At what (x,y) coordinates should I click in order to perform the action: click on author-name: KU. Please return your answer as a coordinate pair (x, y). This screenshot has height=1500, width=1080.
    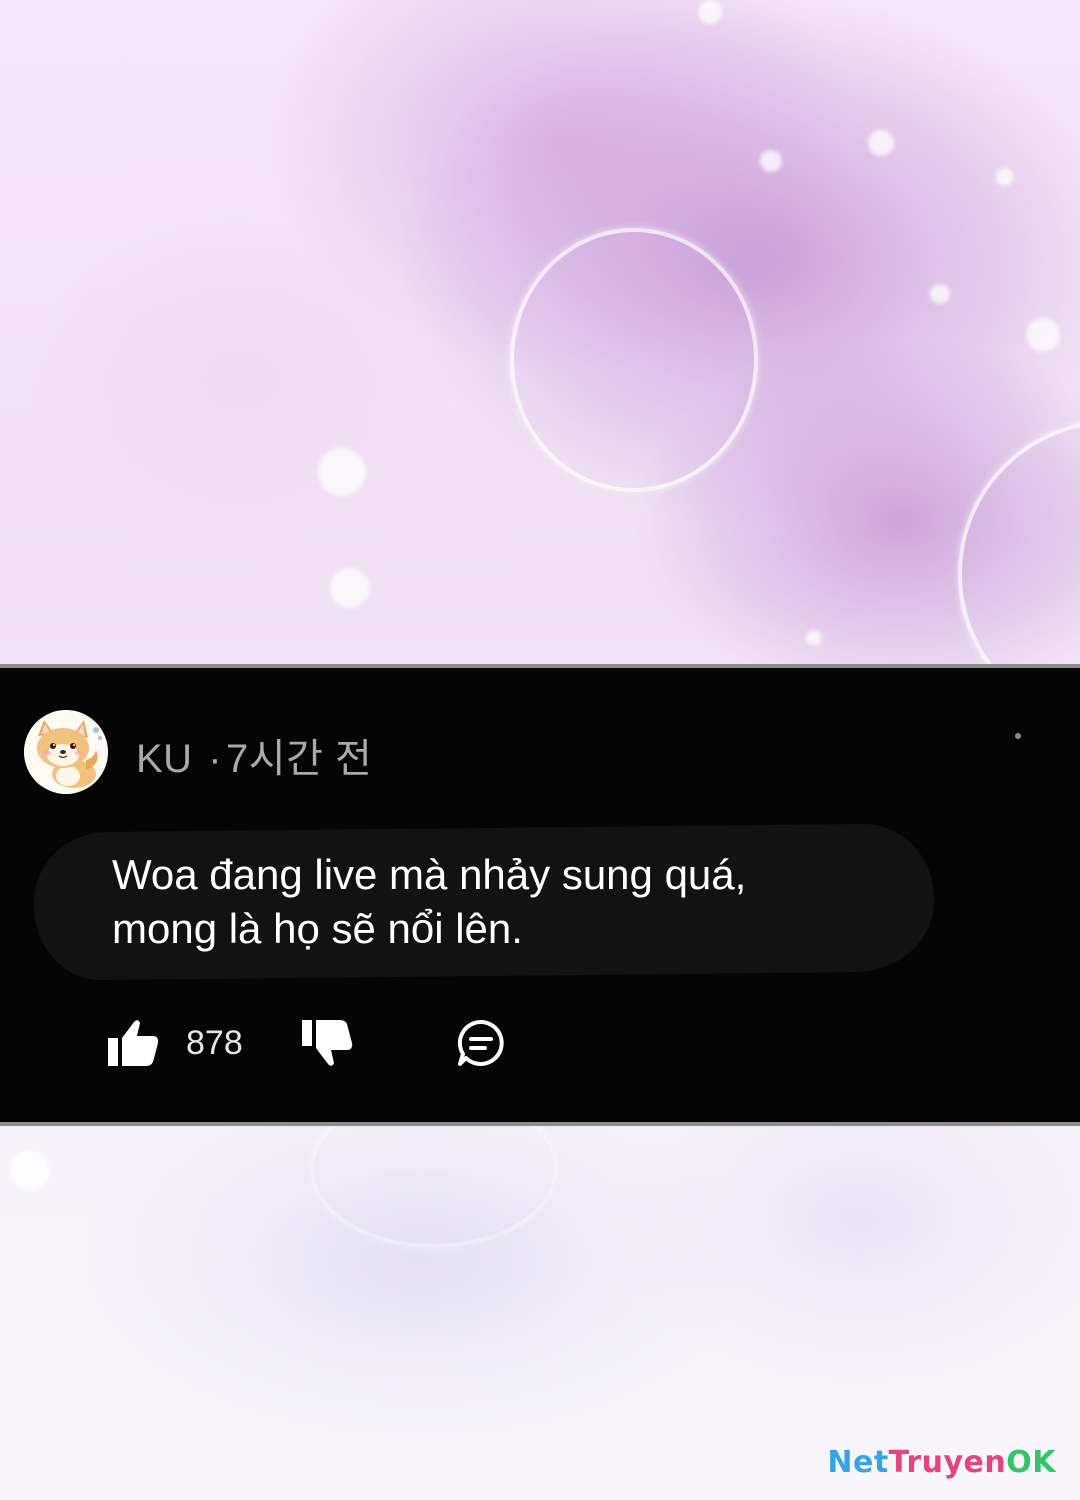
    Looking at the image, I should click on (164, 759).